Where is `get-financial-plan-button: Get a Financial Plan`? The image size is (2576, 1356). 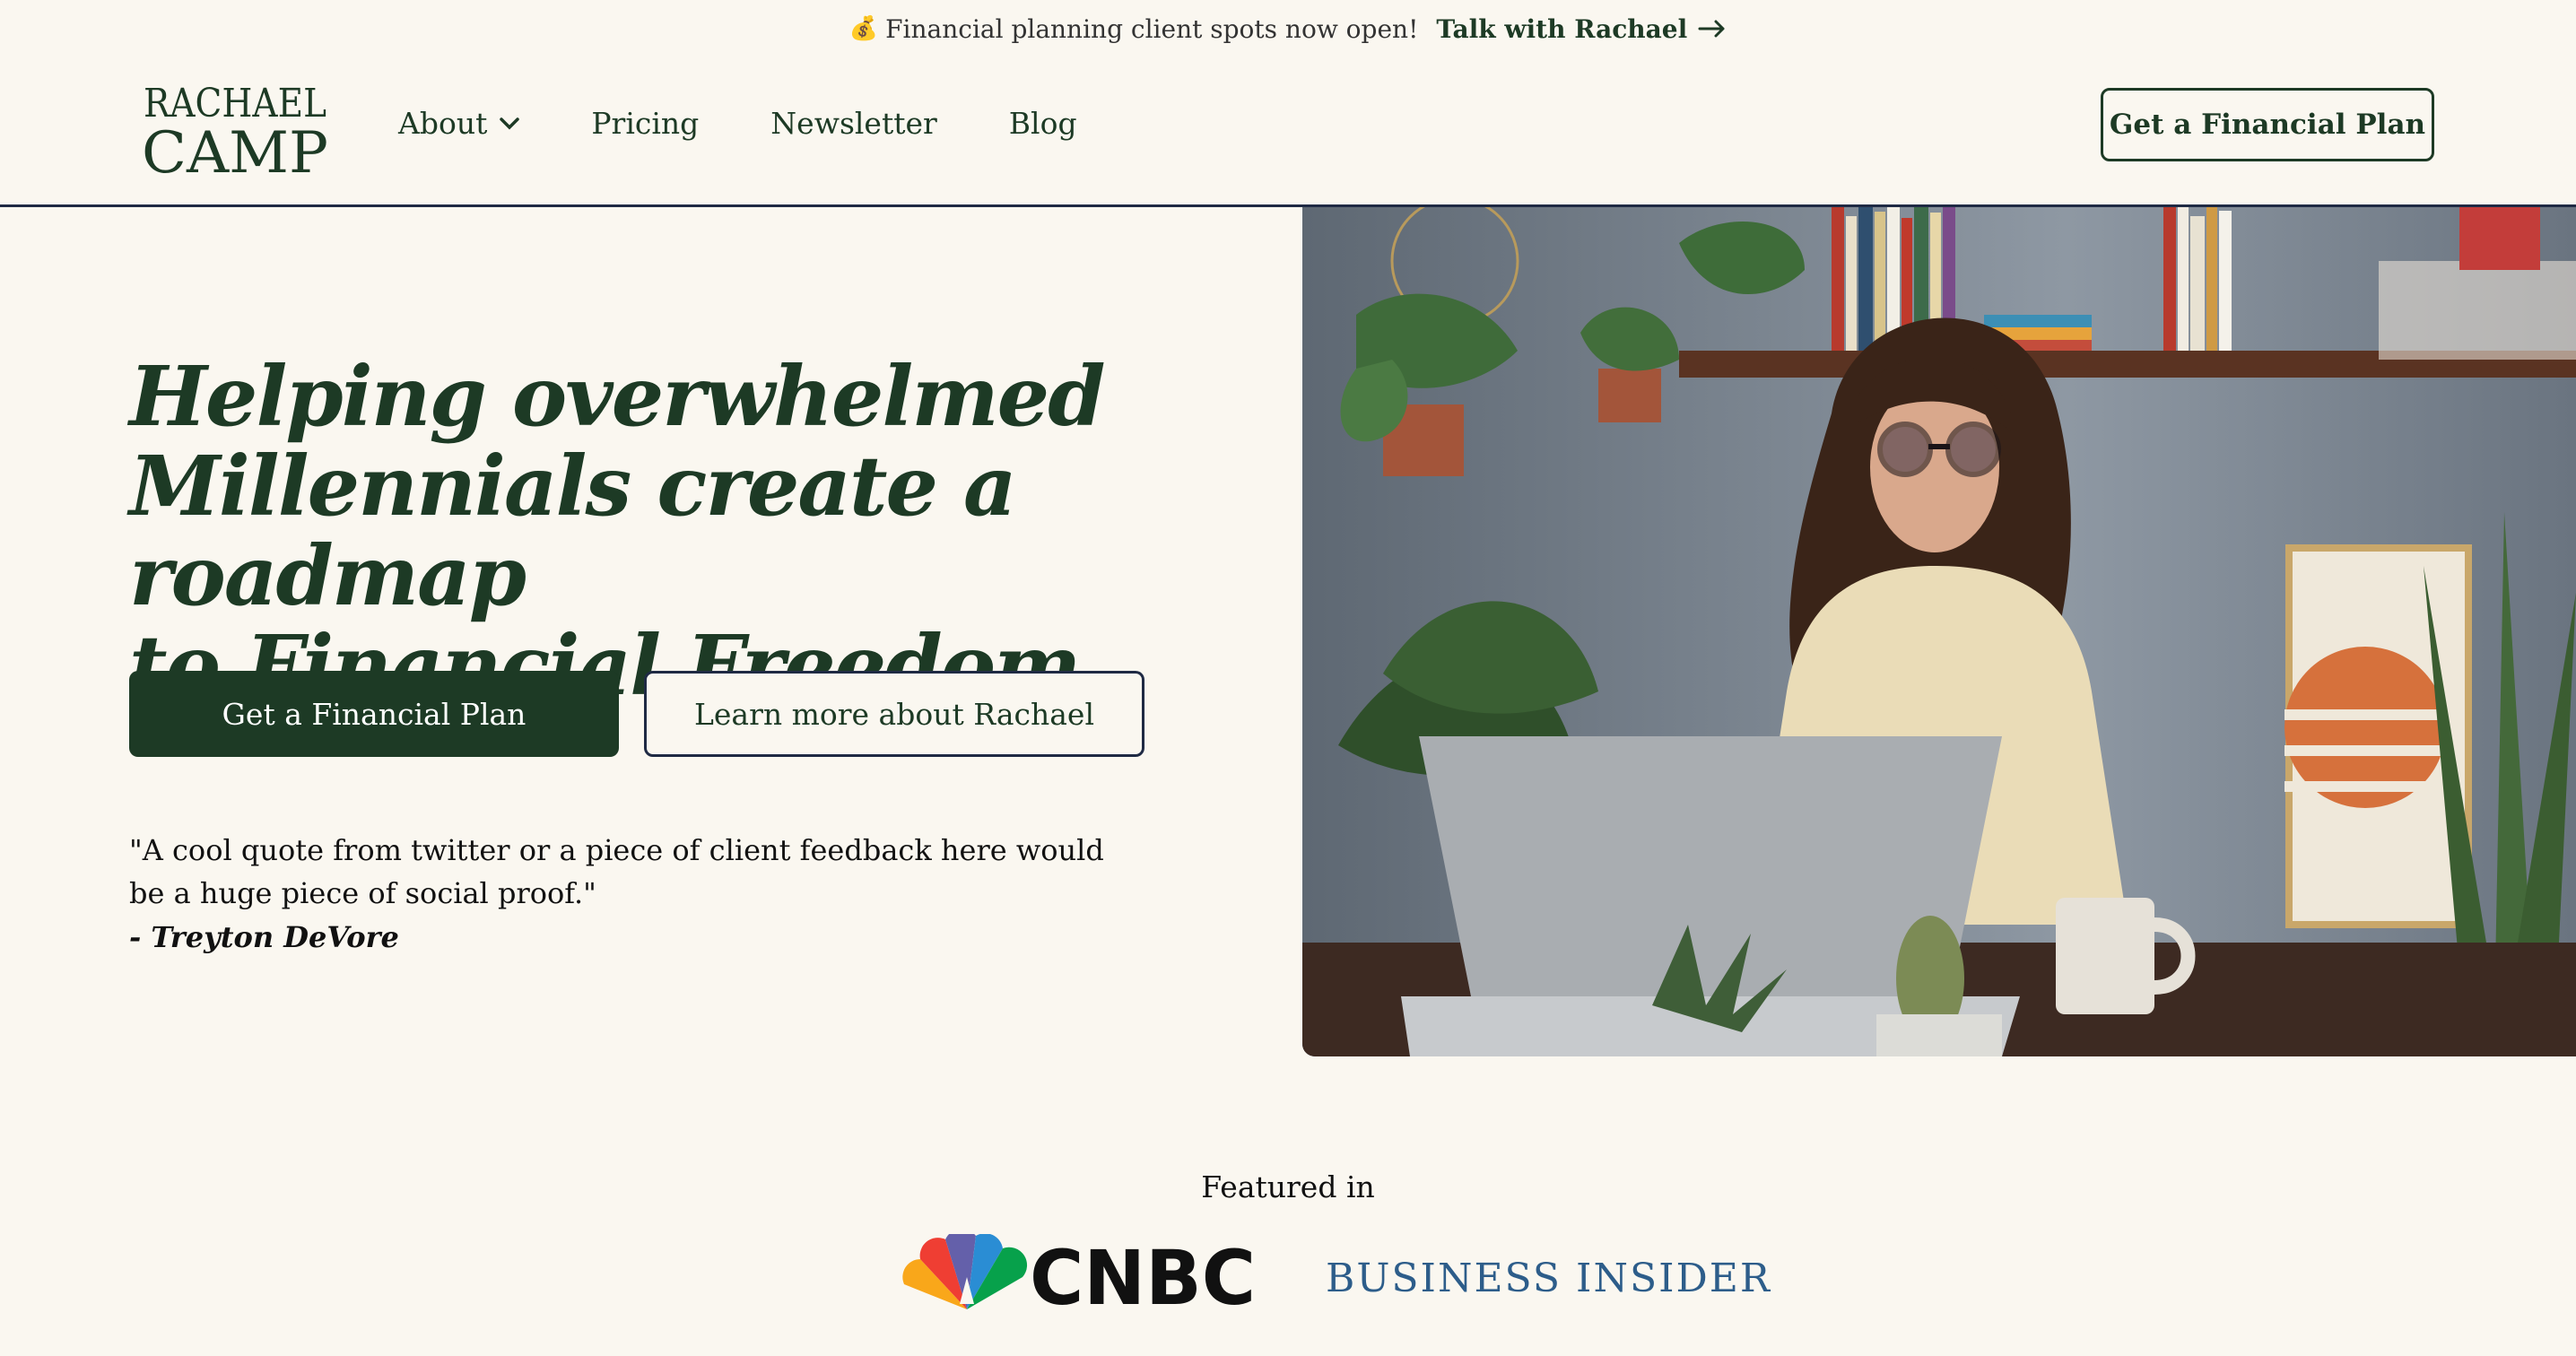 get-financial-plan-button: Get a Financial Plan is located at coordinates (374, 714).